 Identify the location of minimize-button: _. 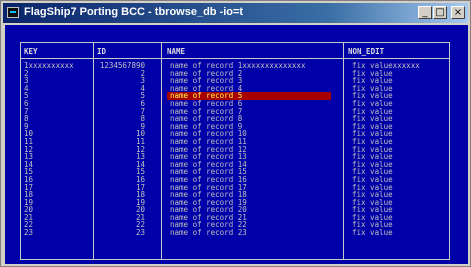
(425, 12).